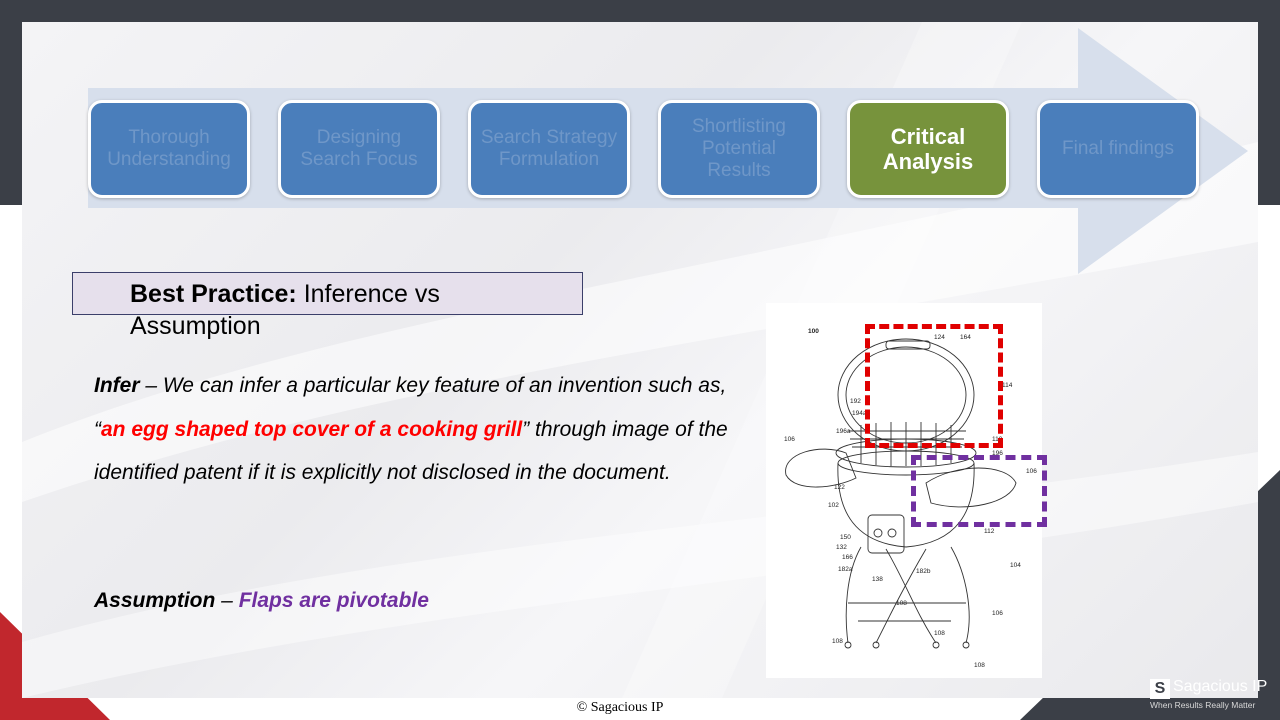  Describe the element at coordinates (1015, 565) in the screenshot. I see `ref-label: 104` at that location.